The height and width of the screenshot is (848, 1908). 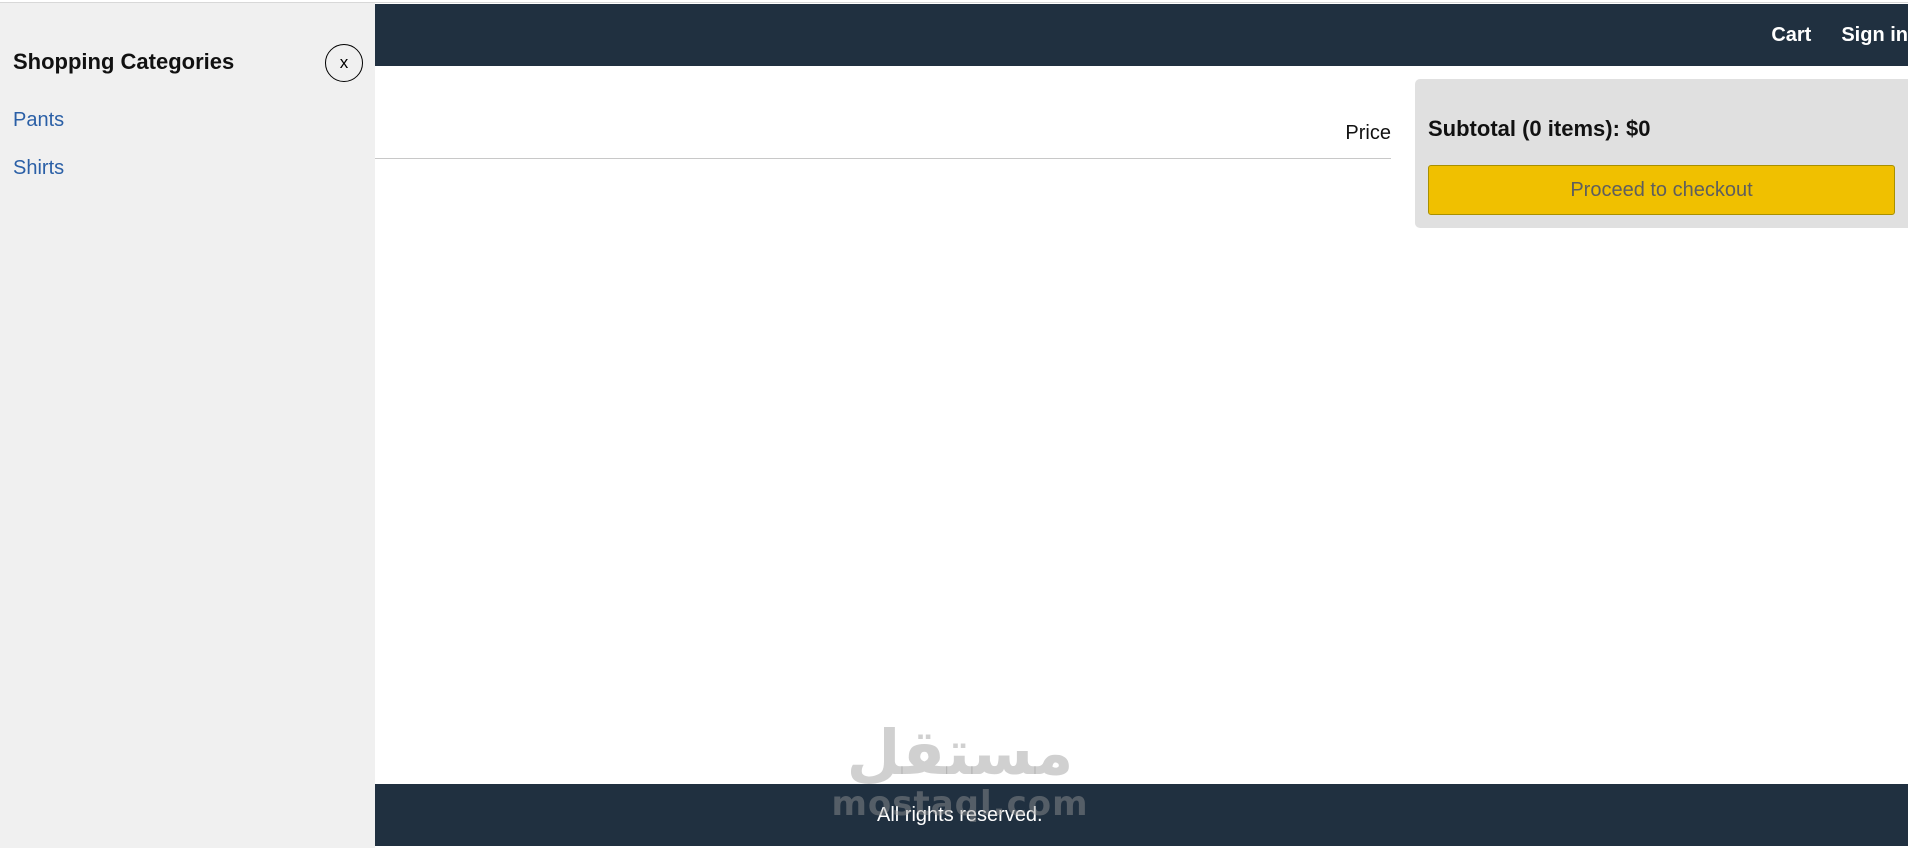 I want to click on header-nav: Cart Sign in, so click(x=1839, y=35).